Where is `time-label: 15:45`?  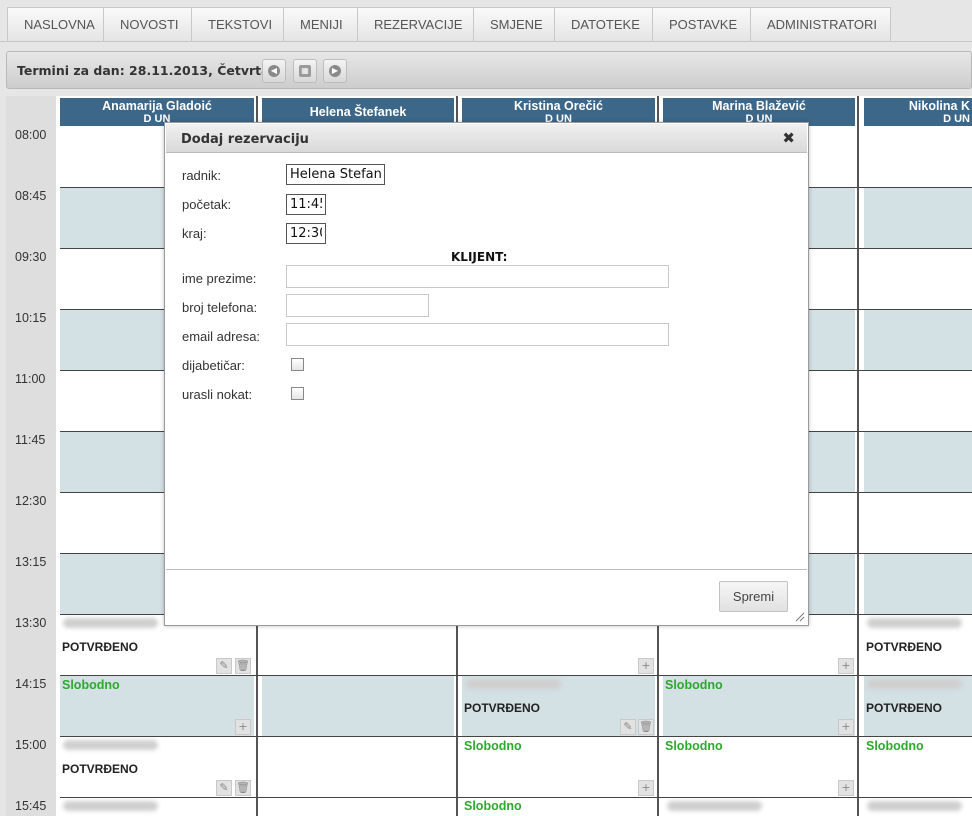 time-label: 15:45 is located at coordinates (31, 806).